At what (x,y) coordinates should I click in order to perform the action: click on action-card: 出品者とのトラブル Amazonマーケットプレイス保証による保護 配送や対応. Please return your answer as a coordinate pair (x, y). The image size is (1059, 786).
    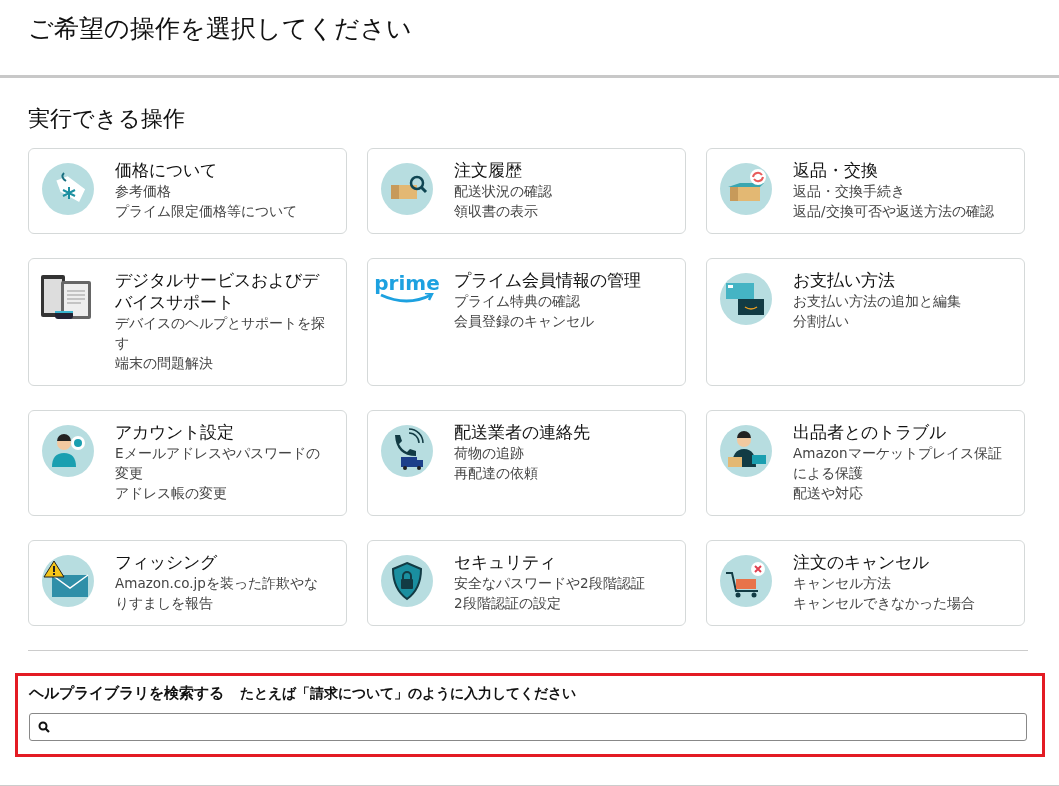
    Looking at the image, I should click on (865, 463).